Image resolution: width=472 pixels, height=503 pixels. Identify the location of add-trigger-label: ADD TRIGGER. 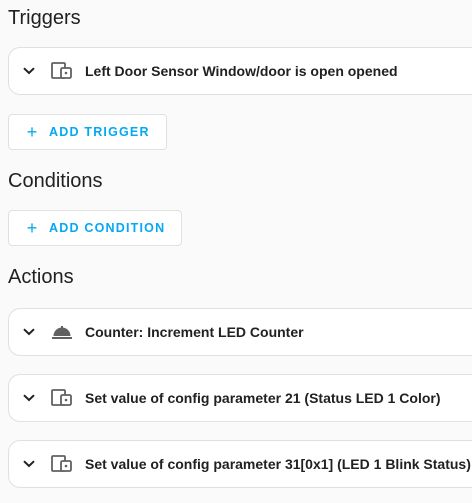
(99, 132).